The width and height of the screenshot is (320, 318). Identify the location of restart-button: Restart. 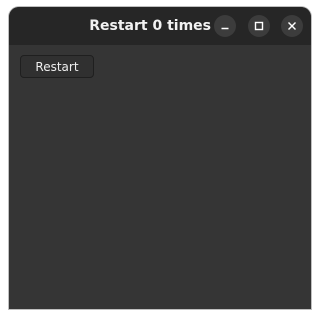
(57, 66).